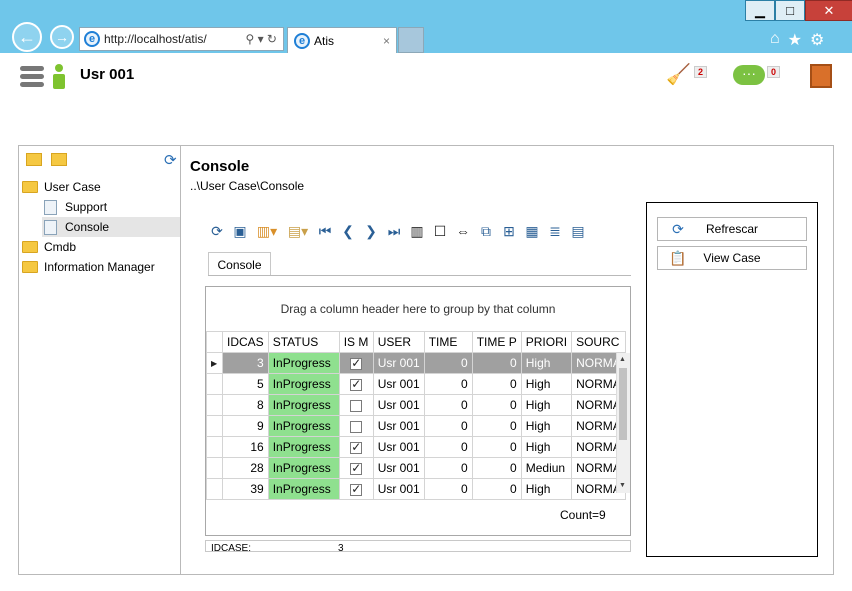  What do you see at coordinates (245, 426) in the screenshot?
I see `grid-cell-id: 9` at bounding box center [245, 426].